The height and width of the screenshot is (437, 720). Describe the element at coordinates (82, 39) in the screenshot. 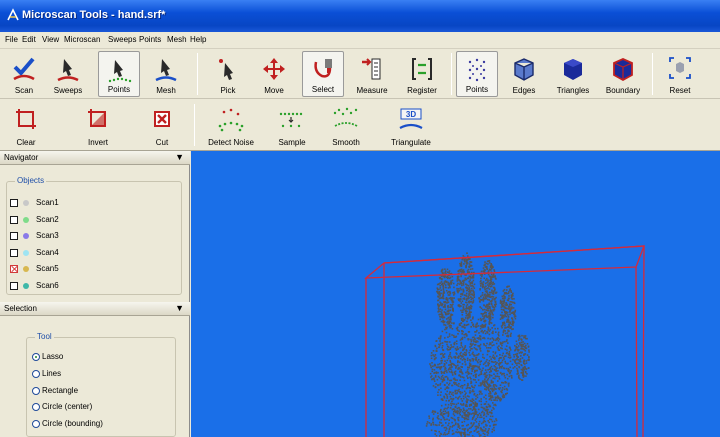

I see `menu-microscan: Microscan` at that location.